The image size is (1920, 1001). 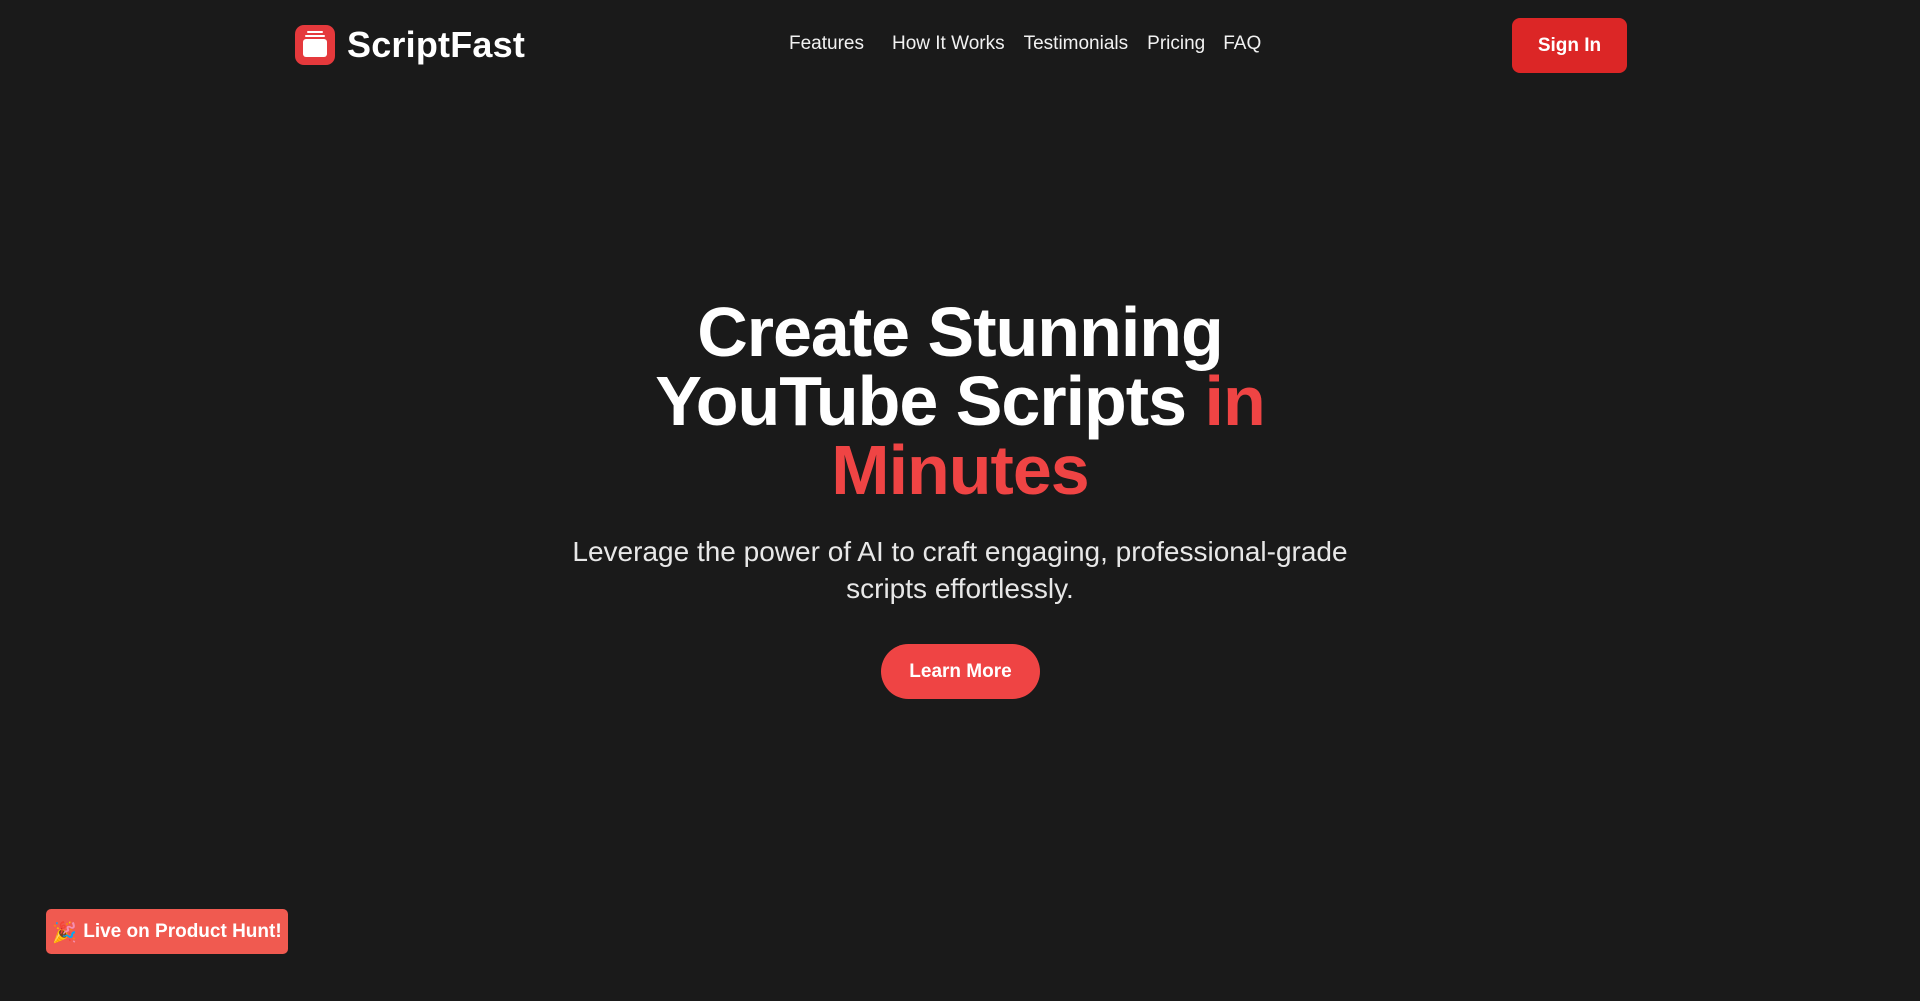 I want to click on nav-link-features: Features, so click(x=826, y=44).